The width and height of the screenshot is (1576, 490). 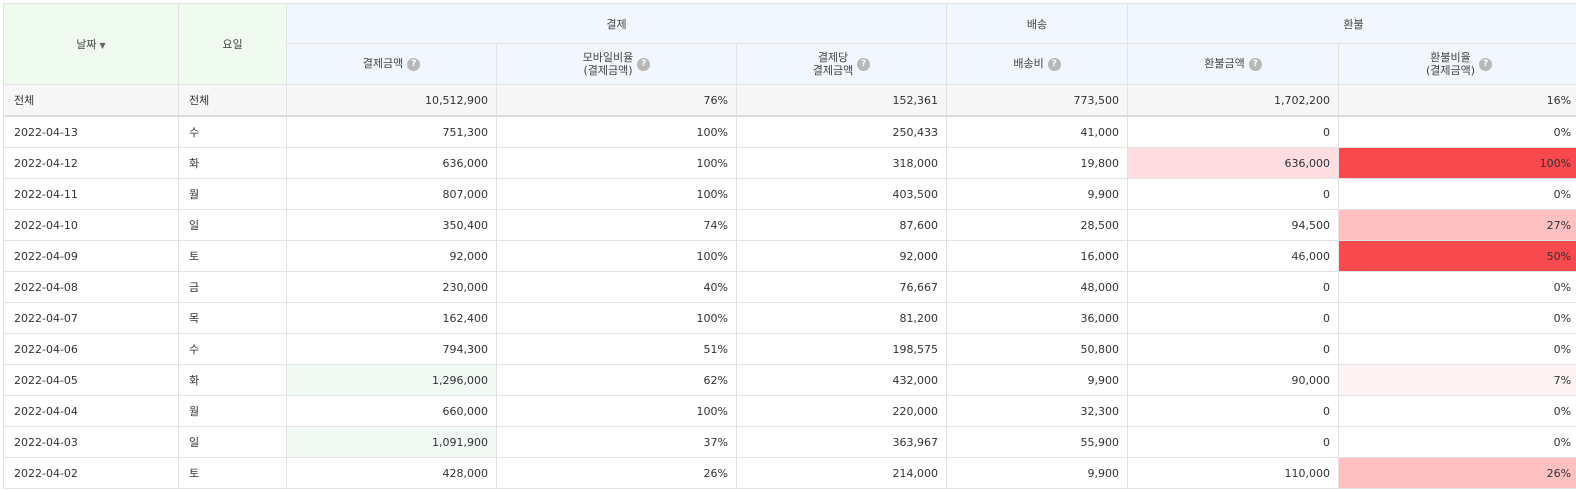 I want to click on shipping-fee-cell: 32,300, so click(x=1037, y=411).